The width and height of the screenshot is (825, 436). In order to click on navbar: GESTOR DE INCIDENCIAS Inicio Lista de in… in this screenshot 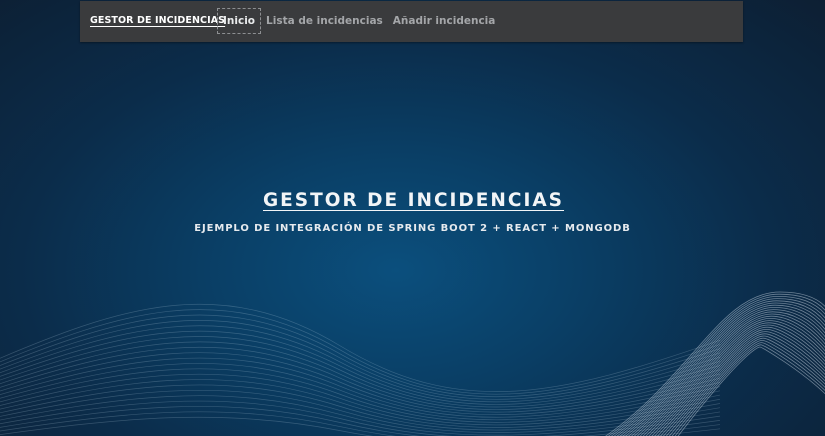, I will do `click(411, 21)`.